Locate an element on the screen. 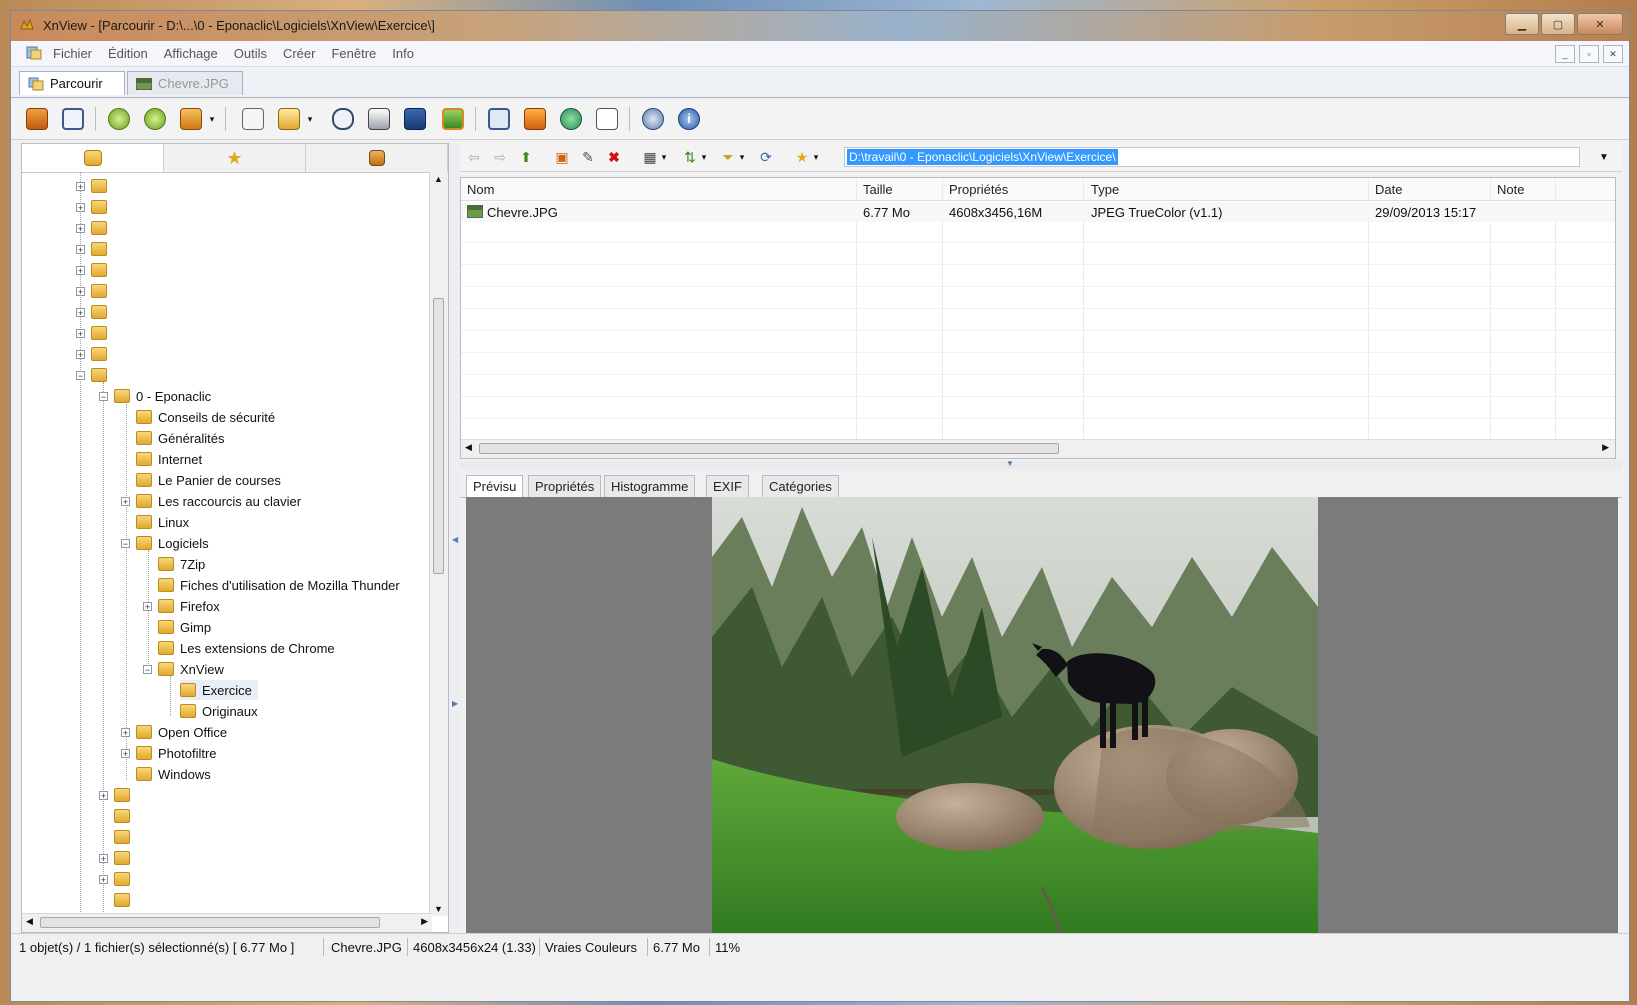  filmstrip-button is located at coordinates (415, 119).